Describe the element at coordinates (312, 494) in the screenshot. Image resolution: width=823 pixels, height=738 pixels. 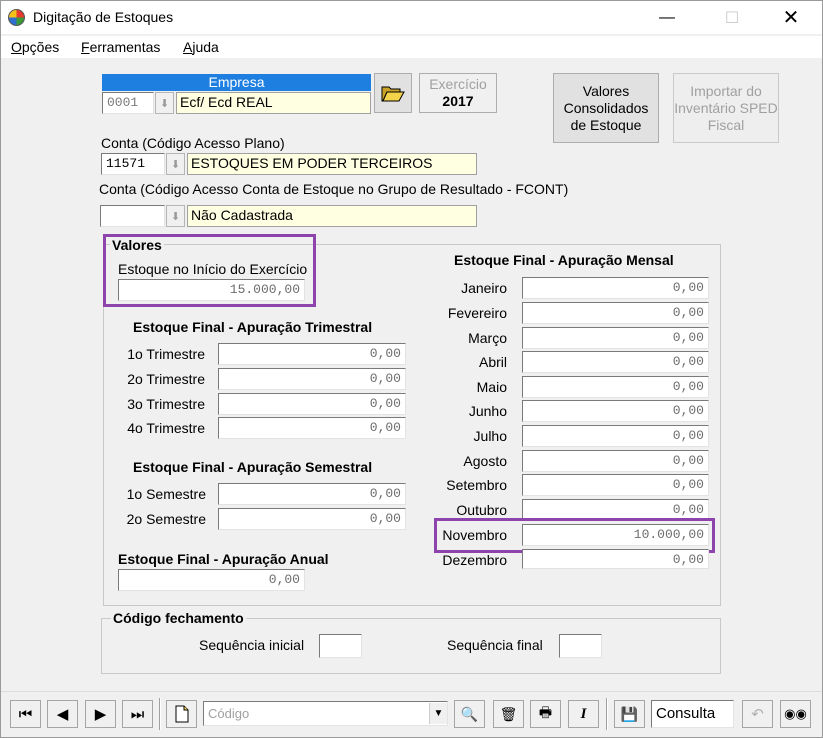
I see `semestre-1-field: 0,00` at that location.